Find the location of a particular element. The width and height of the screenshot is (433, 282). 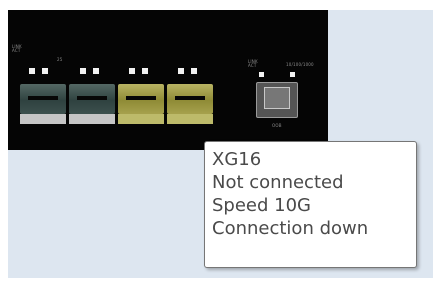

link-act-label: LINK ACT is located at coordinates (17, 48).